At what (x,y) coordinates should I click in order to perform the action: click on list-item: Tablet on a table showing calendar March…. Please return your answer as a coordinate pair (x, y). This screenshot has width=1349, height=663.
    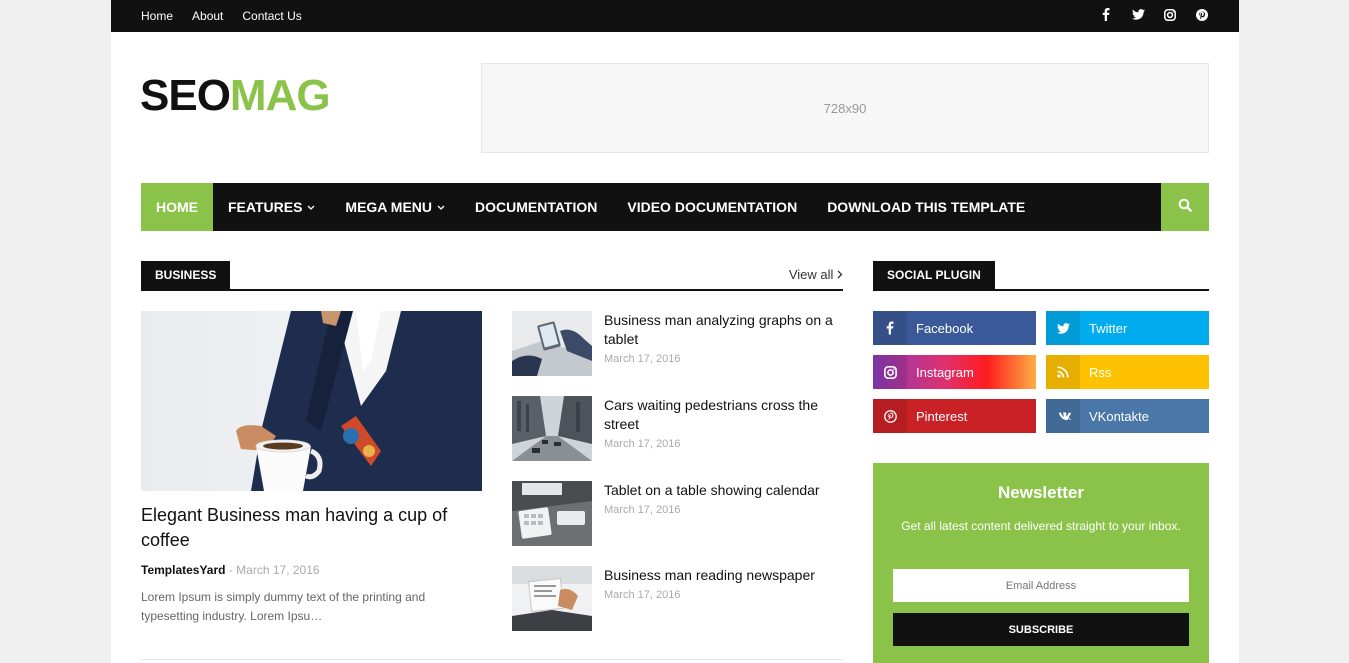
    Looking at the image, I should click on (677, 513).